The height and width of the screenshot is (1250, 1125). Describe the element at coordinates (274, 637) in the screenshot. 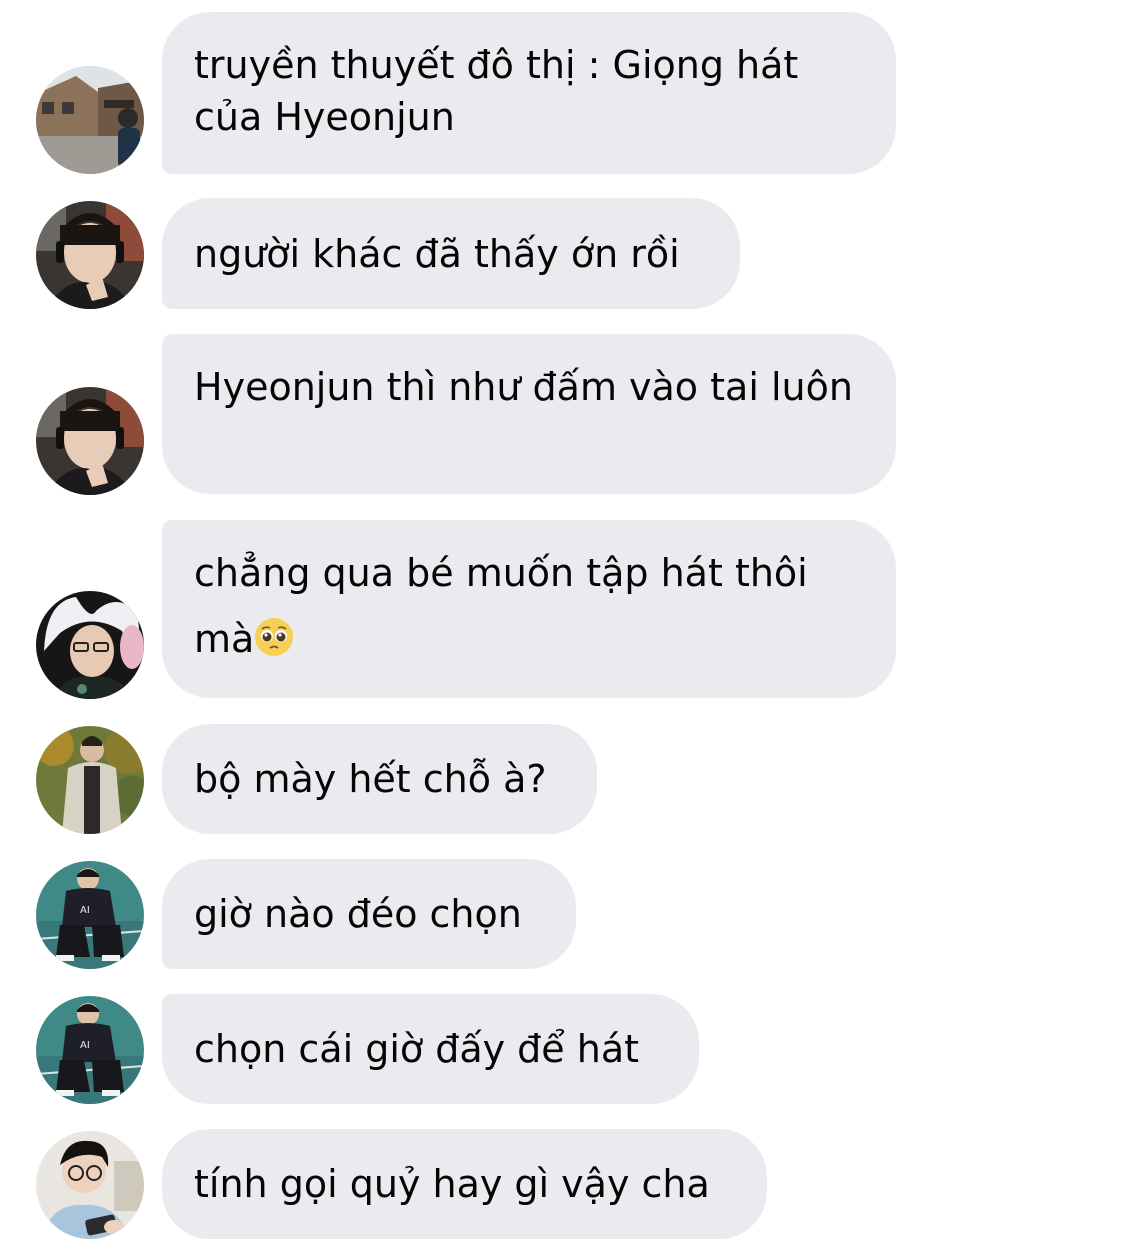

I see `pleading-face-emoji` at that location.